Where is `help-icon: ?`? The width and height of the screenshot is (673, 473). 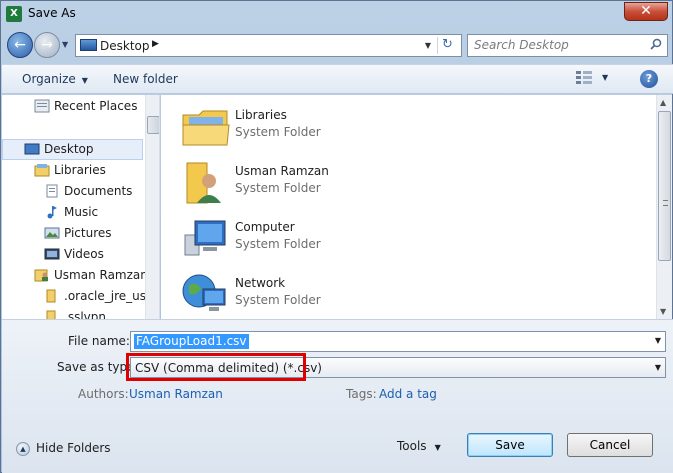 help-icon: ? is located at coordinates (649, 79).